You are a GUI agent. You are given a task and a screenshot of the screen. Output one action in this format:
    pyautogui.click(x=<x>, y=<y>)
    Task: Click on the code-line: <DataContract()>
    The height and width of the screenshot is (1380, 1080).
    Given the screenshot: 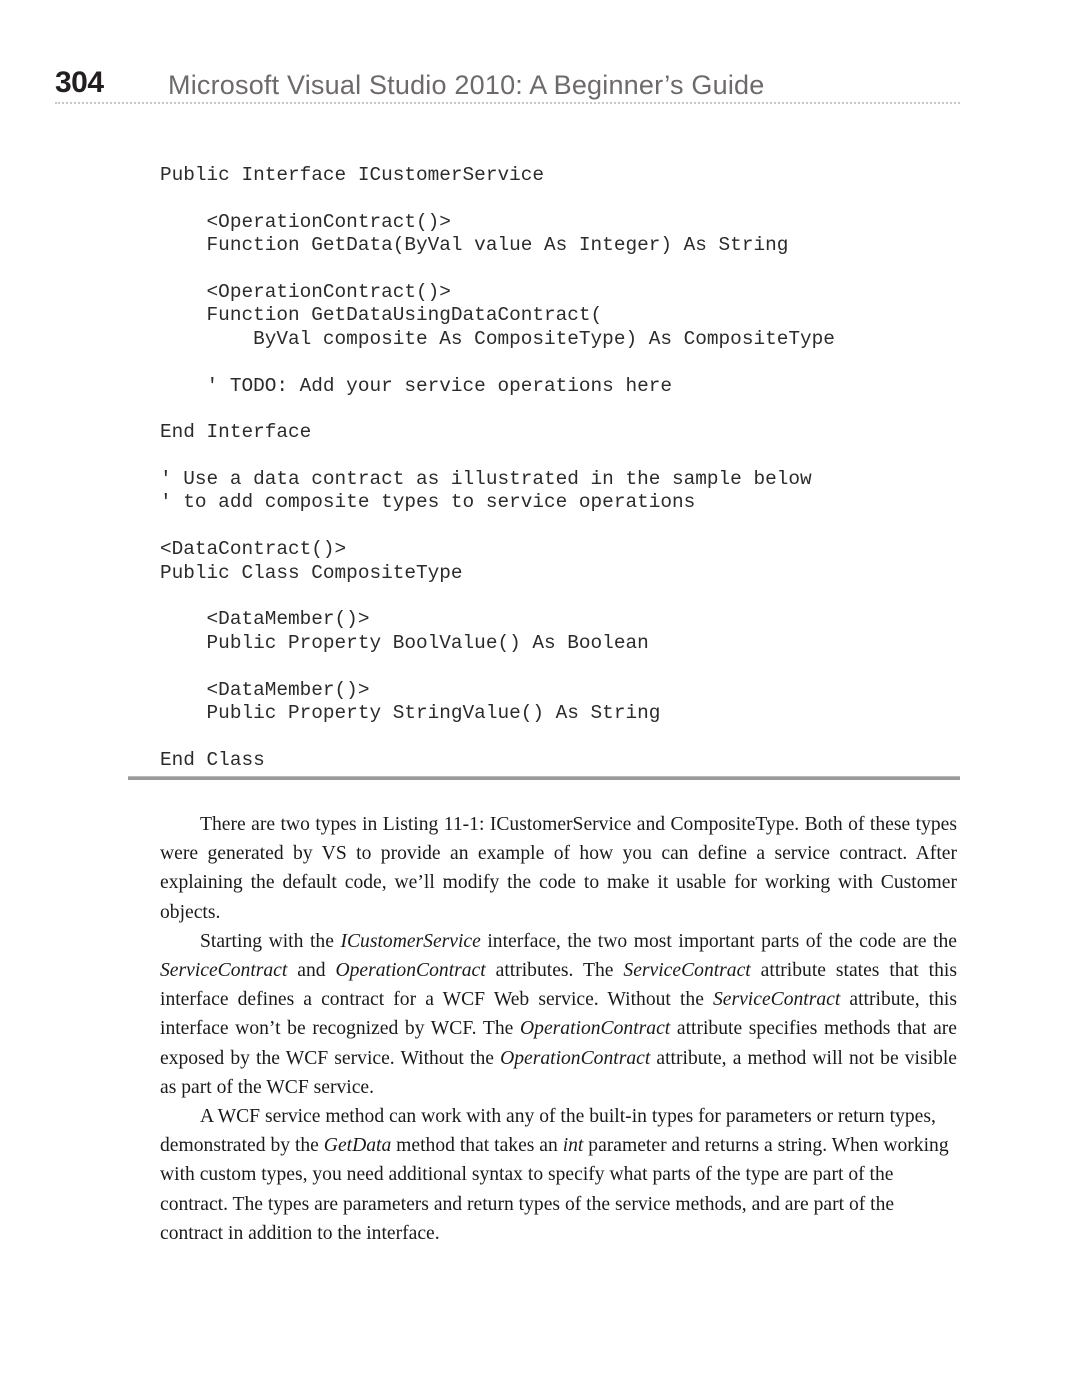 What is the action you would take?
    pyautogui.click(x=253, y=549)
    